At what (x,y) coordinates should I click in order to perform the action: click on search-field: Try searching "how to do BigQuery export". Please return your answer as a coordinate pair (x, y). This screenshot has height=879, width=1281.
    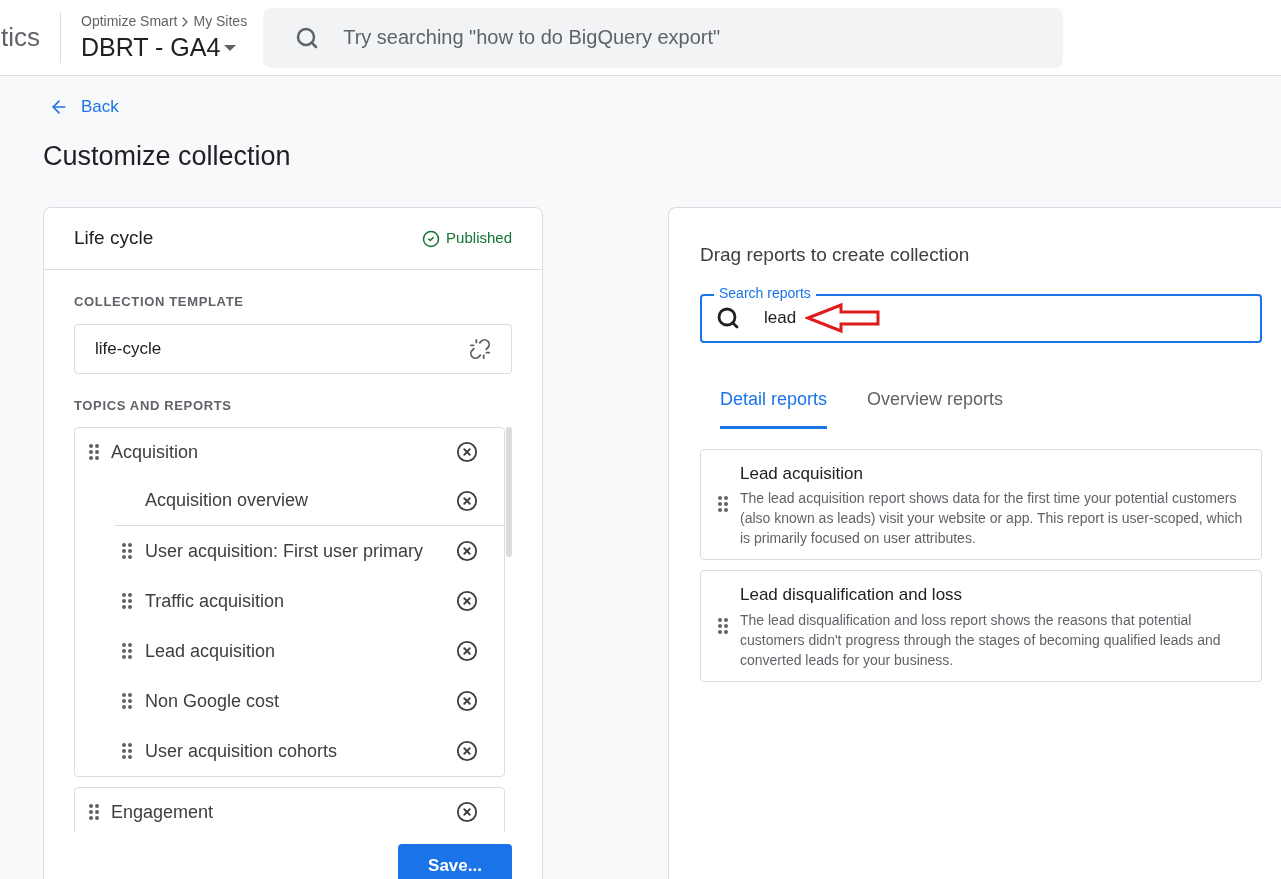
    Looking at the image, I should click on (663, 37).